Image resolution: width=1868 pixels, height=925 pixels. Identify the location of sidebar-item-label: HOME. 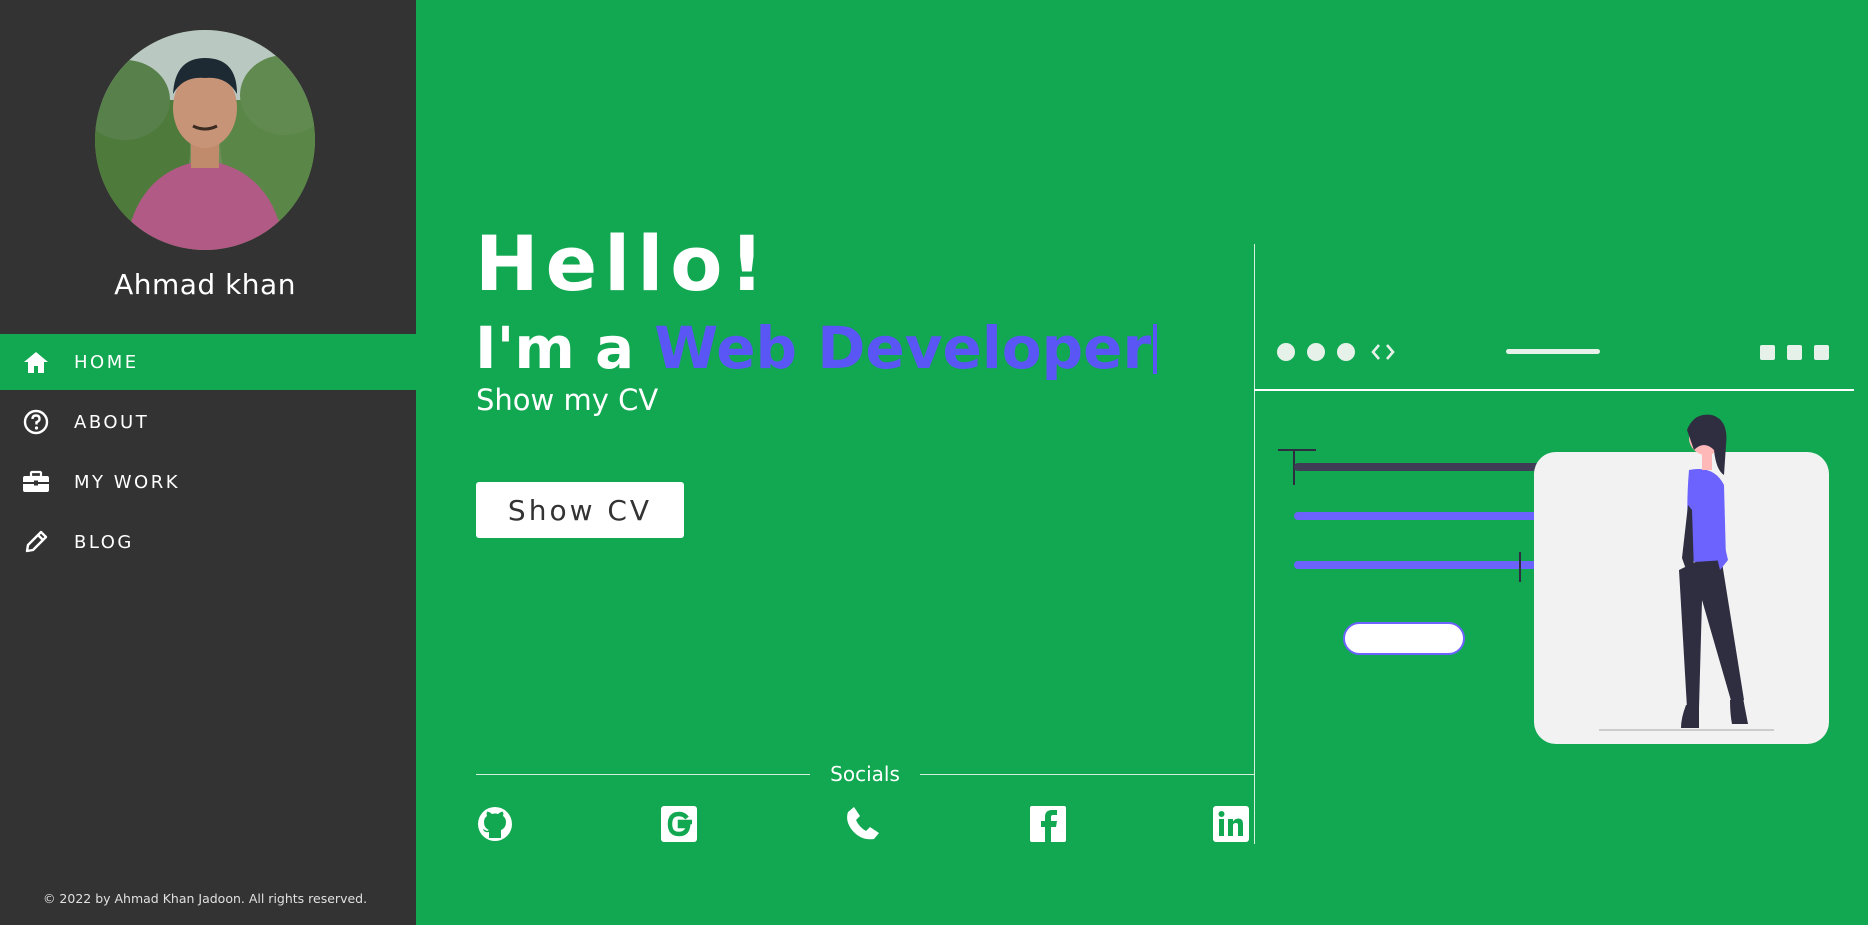
(106, 362).